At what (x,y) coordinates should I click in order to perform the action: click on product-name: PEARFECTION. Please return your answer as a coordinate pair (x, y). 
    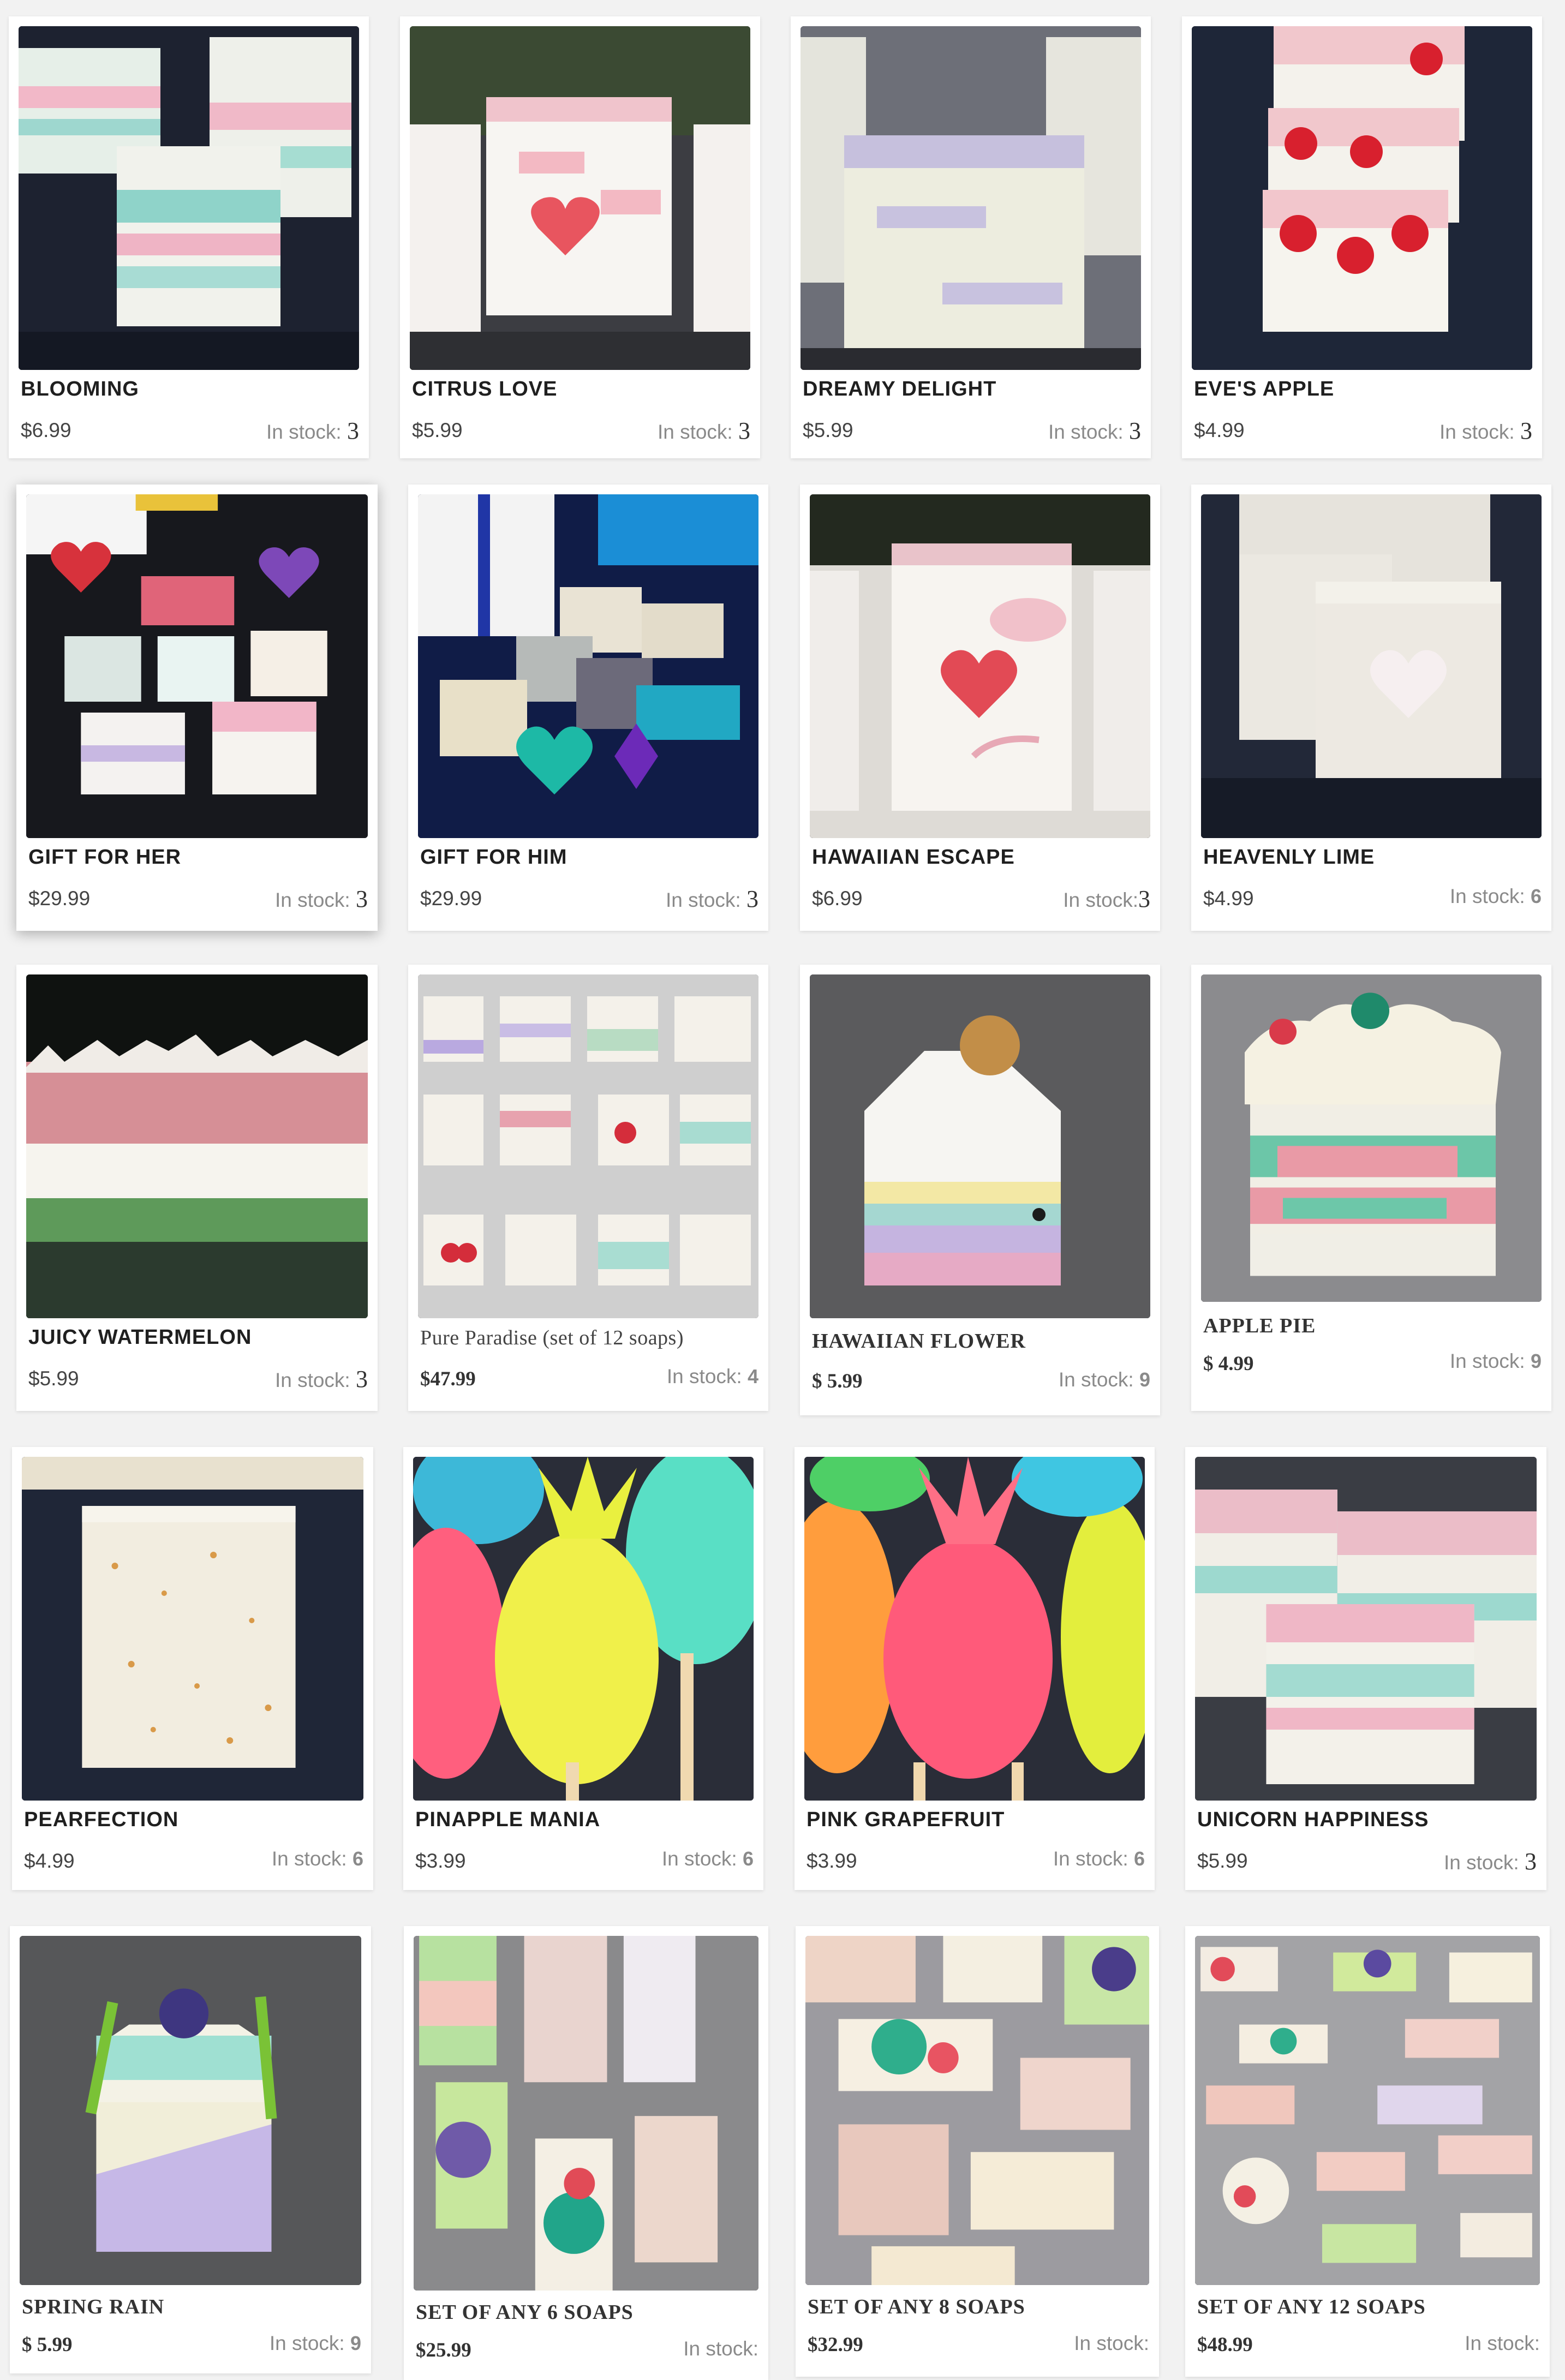
    Looking at the image, I should click on (193, 1820).